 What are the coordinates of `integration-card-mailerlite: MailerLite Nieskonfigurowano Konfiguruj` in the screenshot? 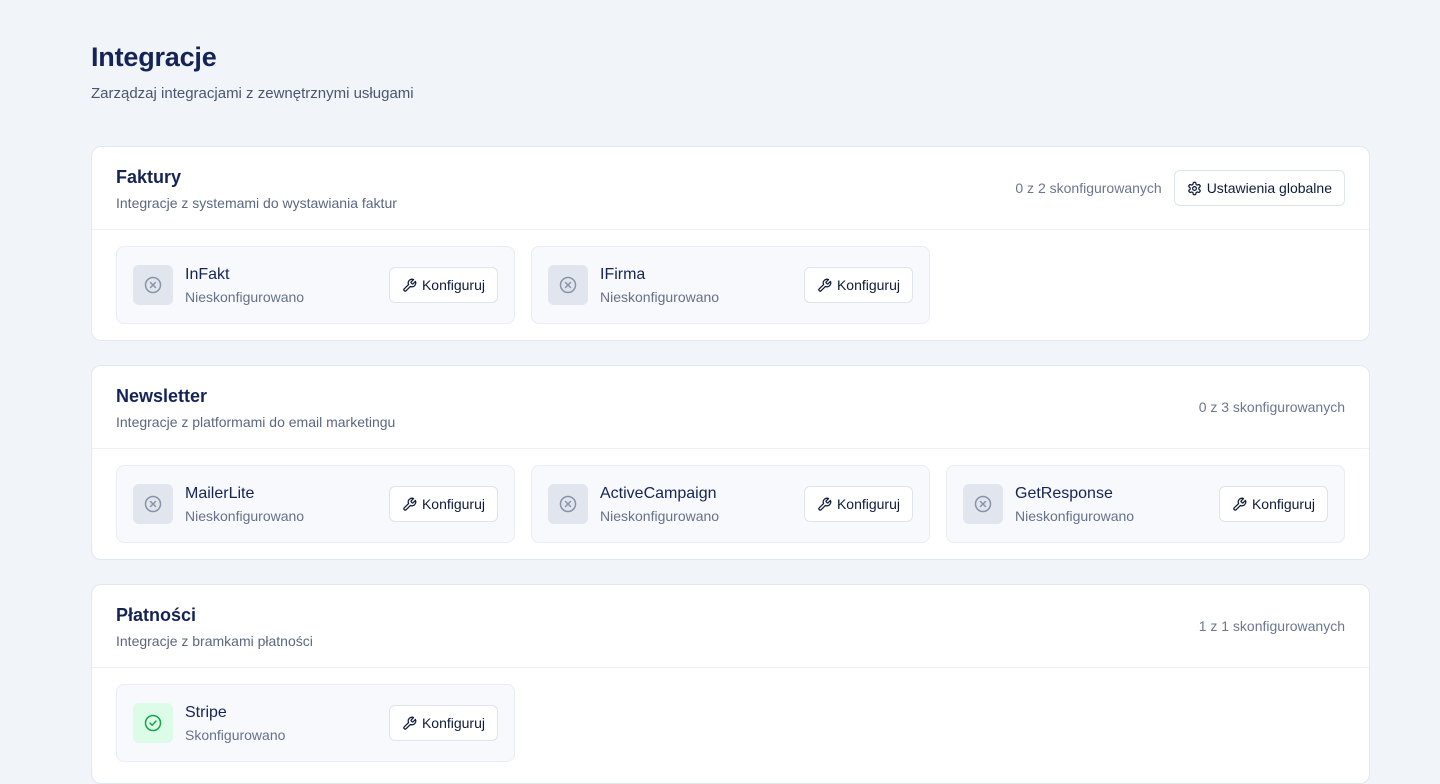 It's located at (315, 504).